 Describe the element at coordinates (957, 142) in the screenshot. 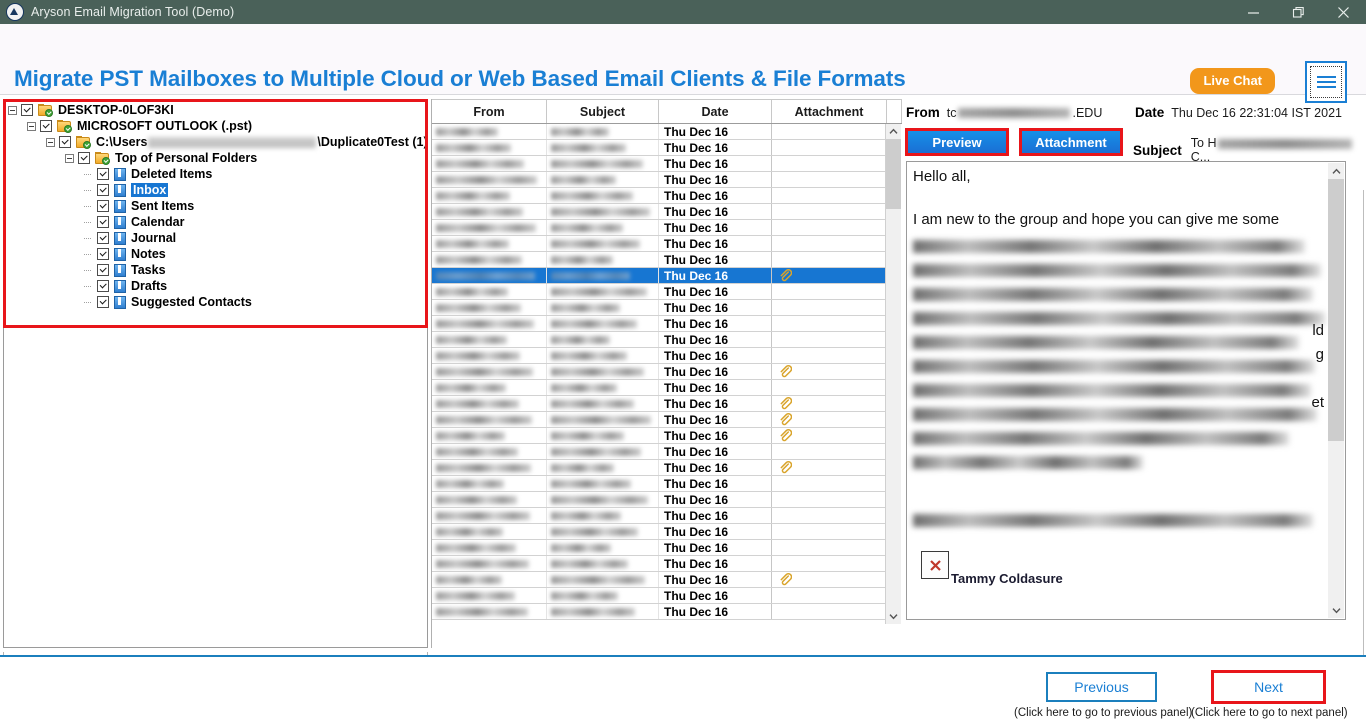

I see `tab-preview: Preview` at that location.